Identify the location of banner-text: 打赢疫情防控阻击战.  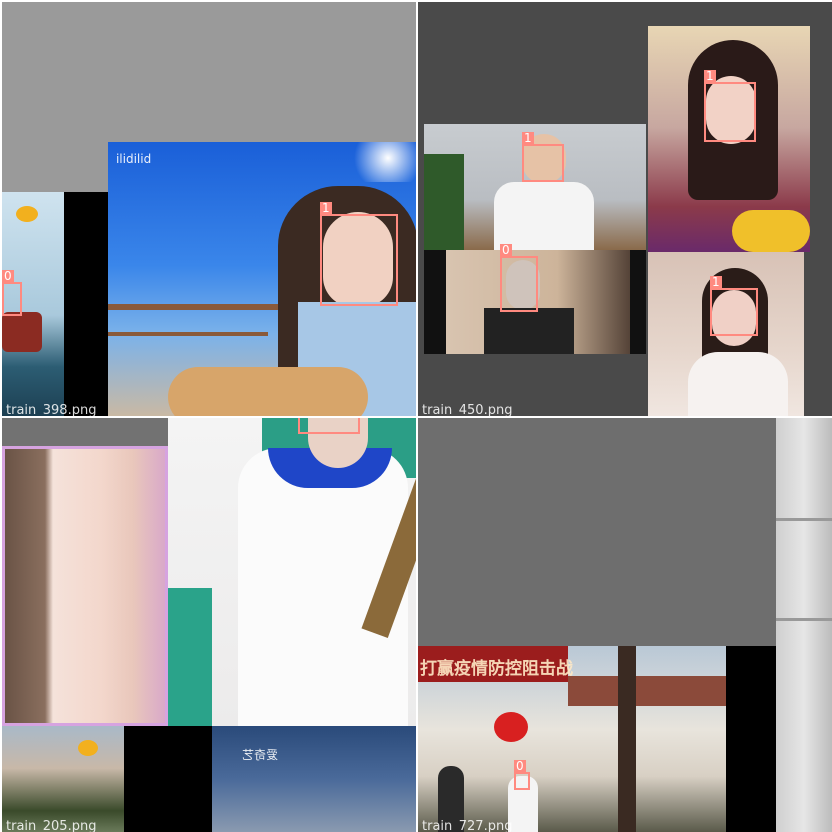
(496, 669).